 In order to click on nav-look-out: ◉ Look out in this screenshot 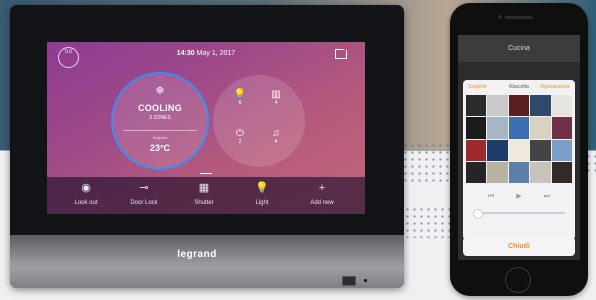, I will do `click(86, 194)`.